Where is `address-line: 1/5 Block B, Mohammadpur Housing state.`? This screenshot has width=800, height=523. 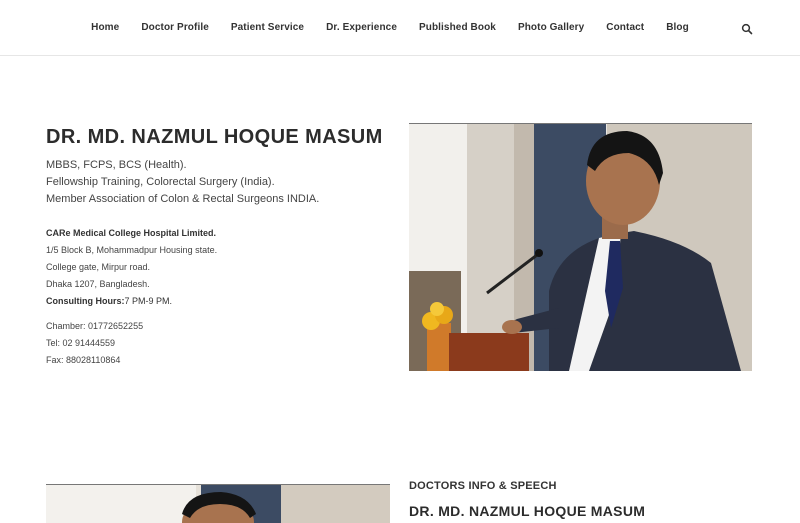
address-line: 1/5 Block B, Mohammadpur Housing state. is located at coordinates (132, 250).